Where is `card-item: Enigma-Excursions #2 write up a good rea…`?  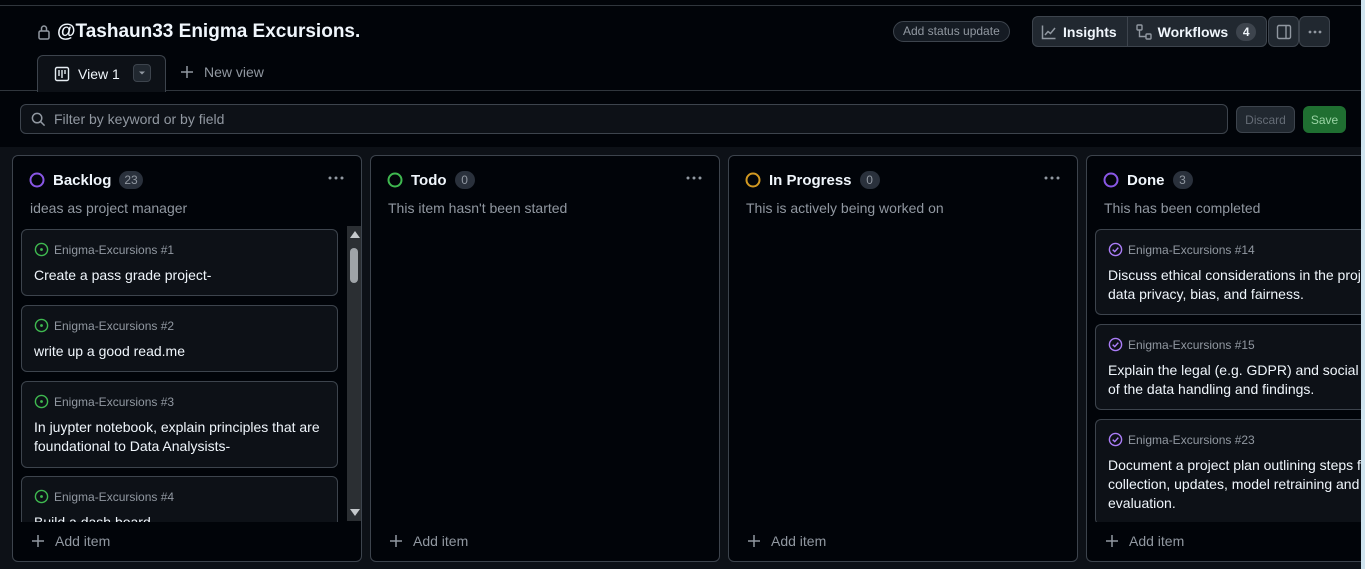
card-item: Enigma-Excursions #2 write up a good rea… is located at coordinates (179, 338).